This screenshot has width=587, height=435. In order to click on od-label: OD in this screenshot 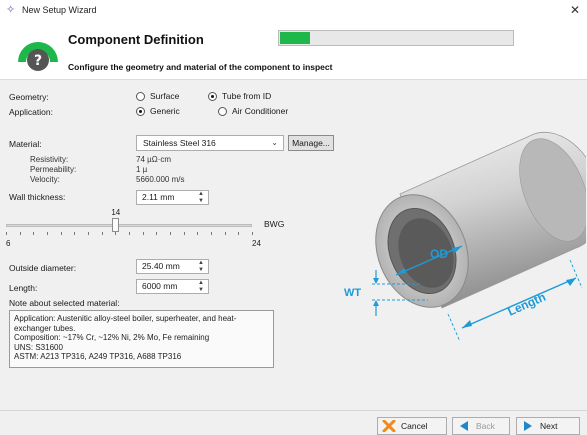, I will do `click(439, 254)`.